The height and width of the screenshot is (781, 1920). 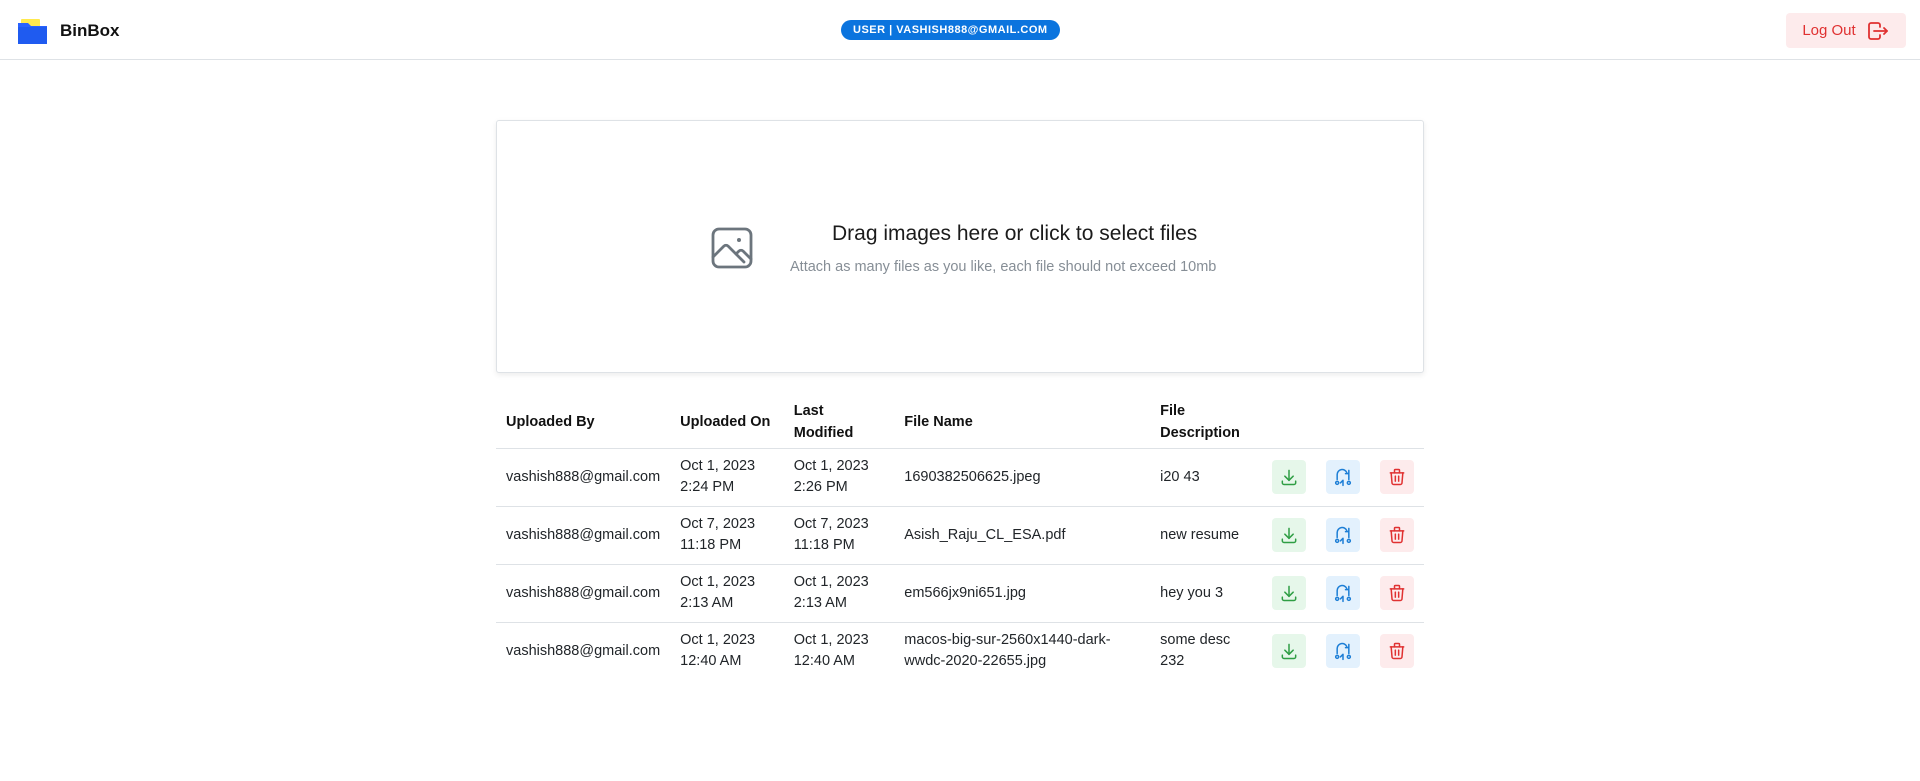 What do you see at coordinates (1022, 422) in the screenshot?
I see `col-file-name: File Name` at bounding box center [1022, 422].